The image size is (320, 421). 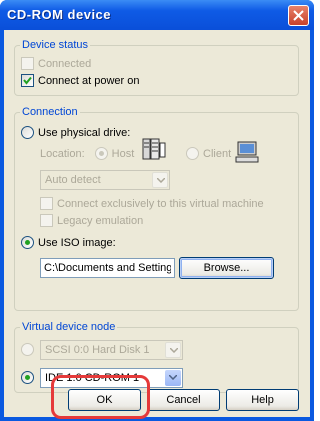 What do you see at coordinates (105, 180) in the screenshot?
I see `drive-select: Auto detect` at bounding box center [105, 180].